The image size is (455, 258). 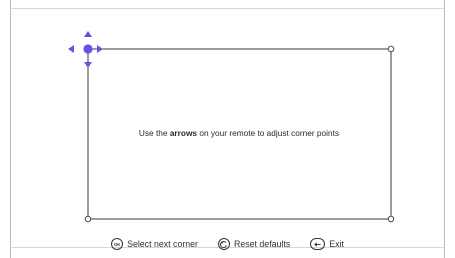 I want to click on arrow-up-icon, so click(x=88, y=34).